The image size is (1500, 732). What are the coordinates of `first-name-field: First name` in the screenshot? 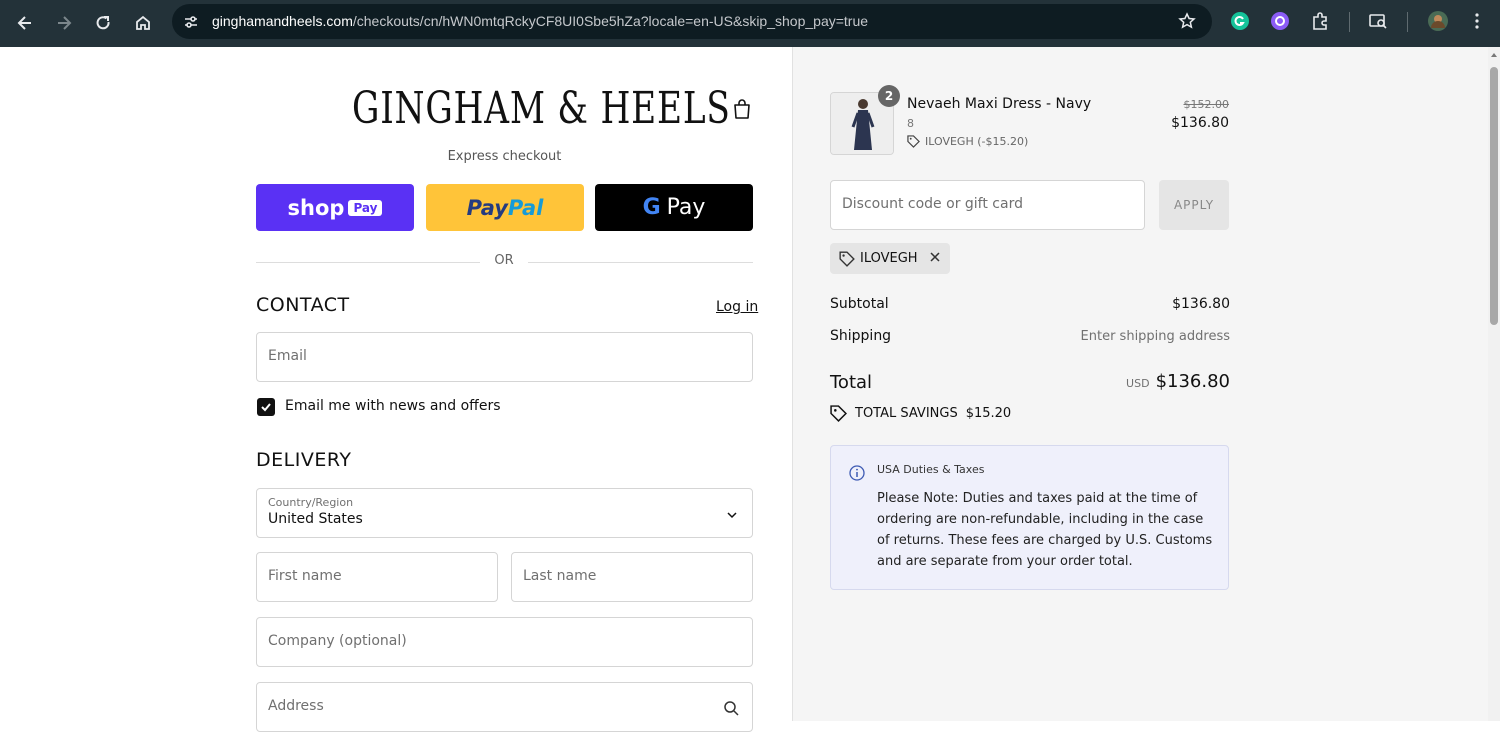 It's located at (377, 577).